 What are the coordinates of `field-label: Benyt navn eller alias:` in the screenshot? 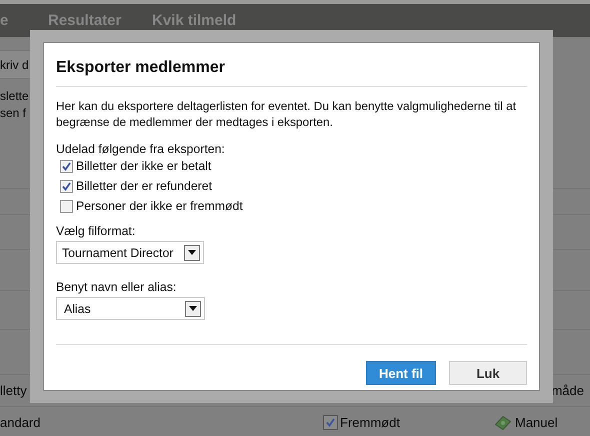 It's located at (117, 287).